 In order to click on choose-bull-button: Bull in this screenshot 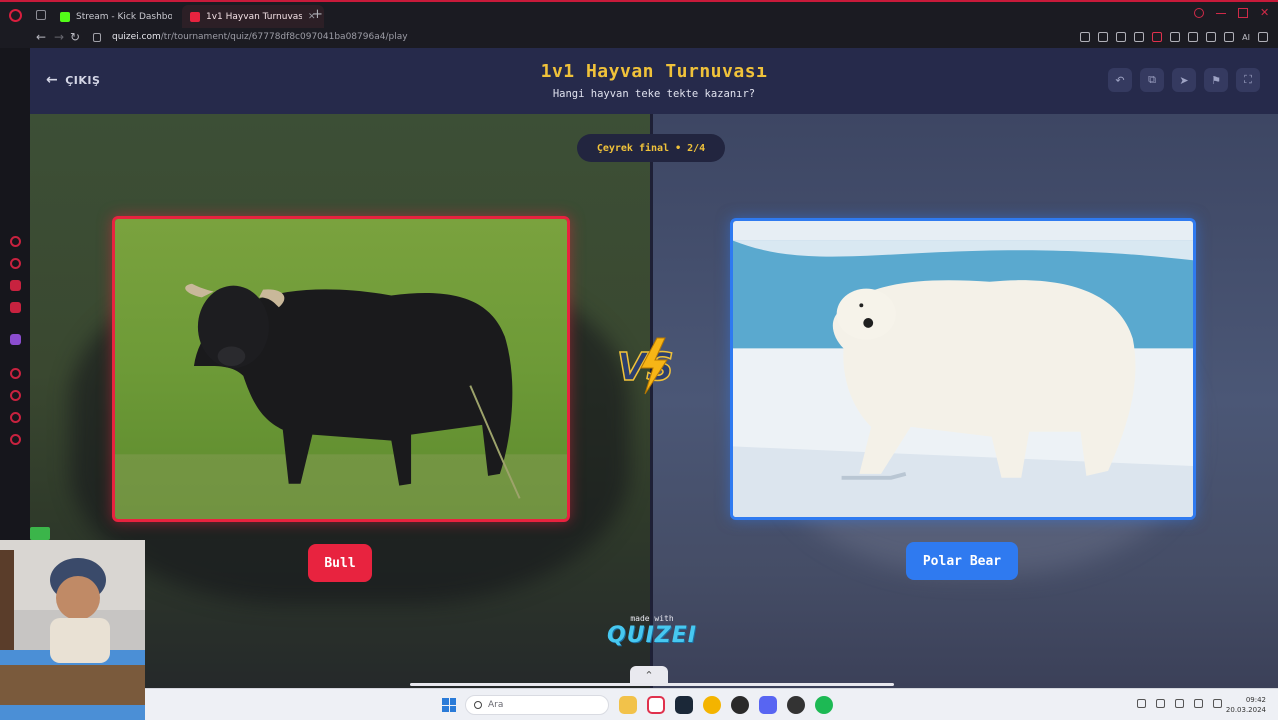, I will do `click(340, 563)`.